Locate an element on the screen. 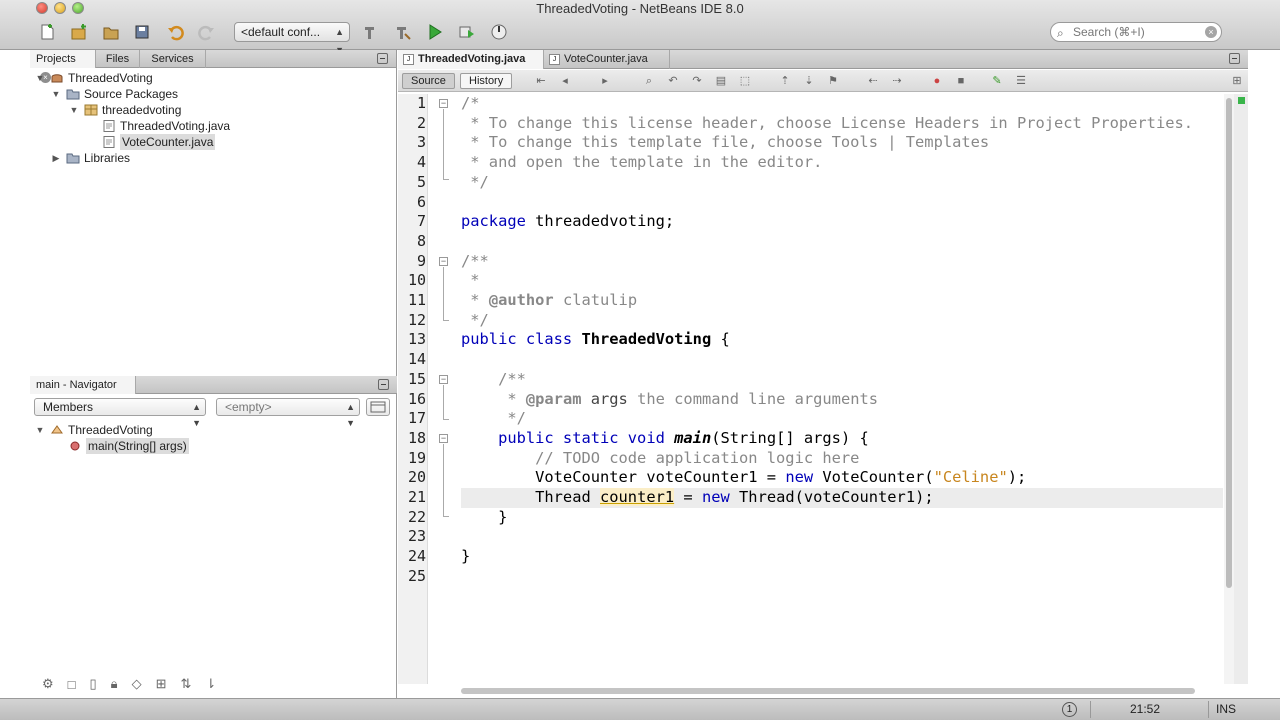 The height and width of the screenshot is (720, 1280). code-token: * is located at coordinates (493, 398).